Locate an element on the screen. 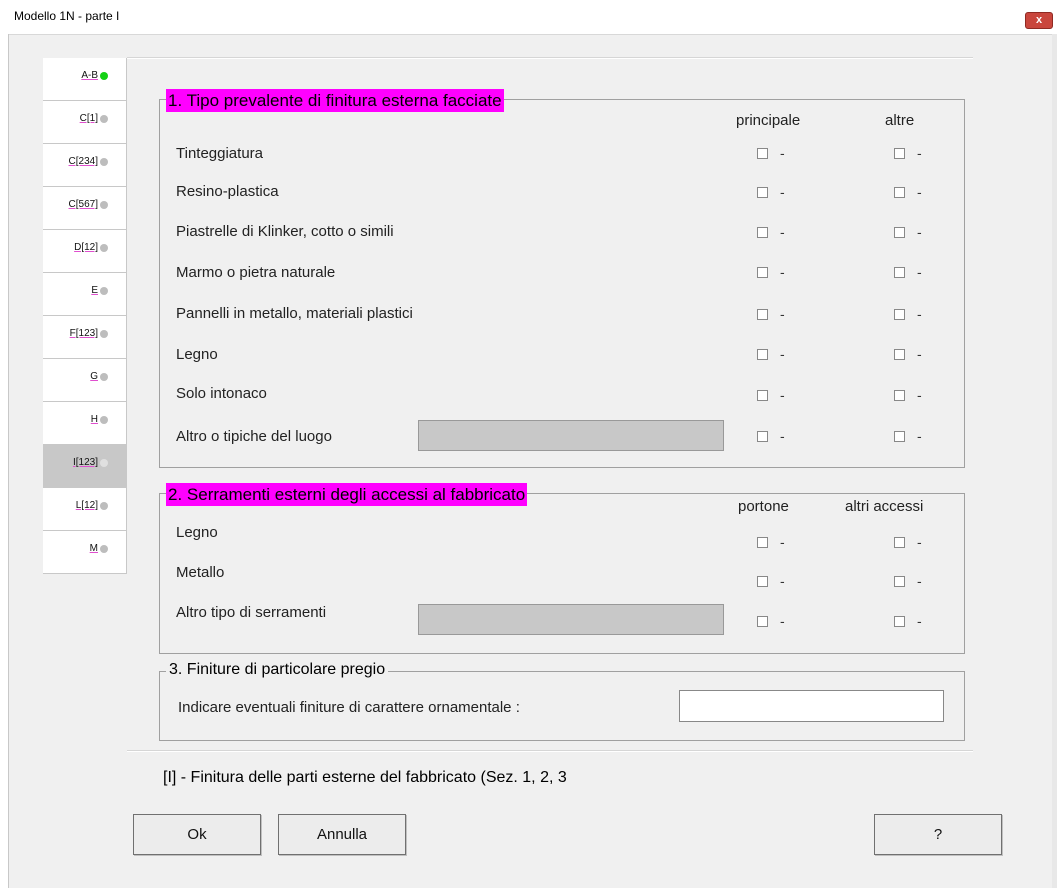 The height and width of the screenshot is (888, 1057). tab-m: M is located at coordinates (85, 552).